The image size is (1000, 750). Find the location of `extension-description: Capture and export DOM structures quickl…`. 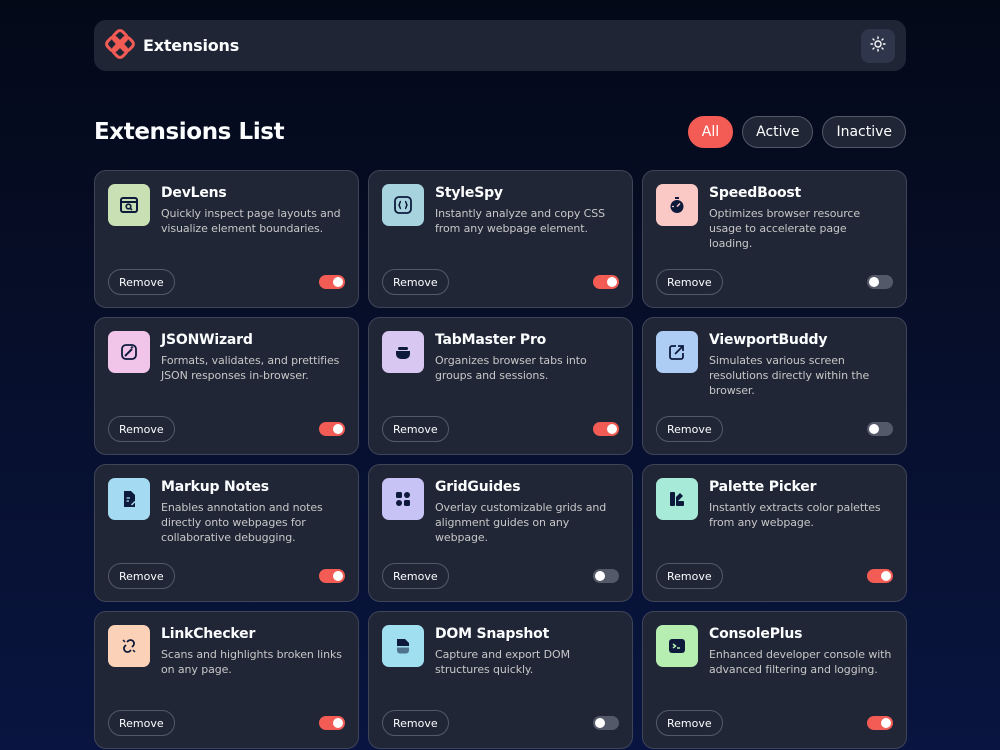

extension-description: Capture and export DOM structures quickl… is located at coordinates (502, 662).